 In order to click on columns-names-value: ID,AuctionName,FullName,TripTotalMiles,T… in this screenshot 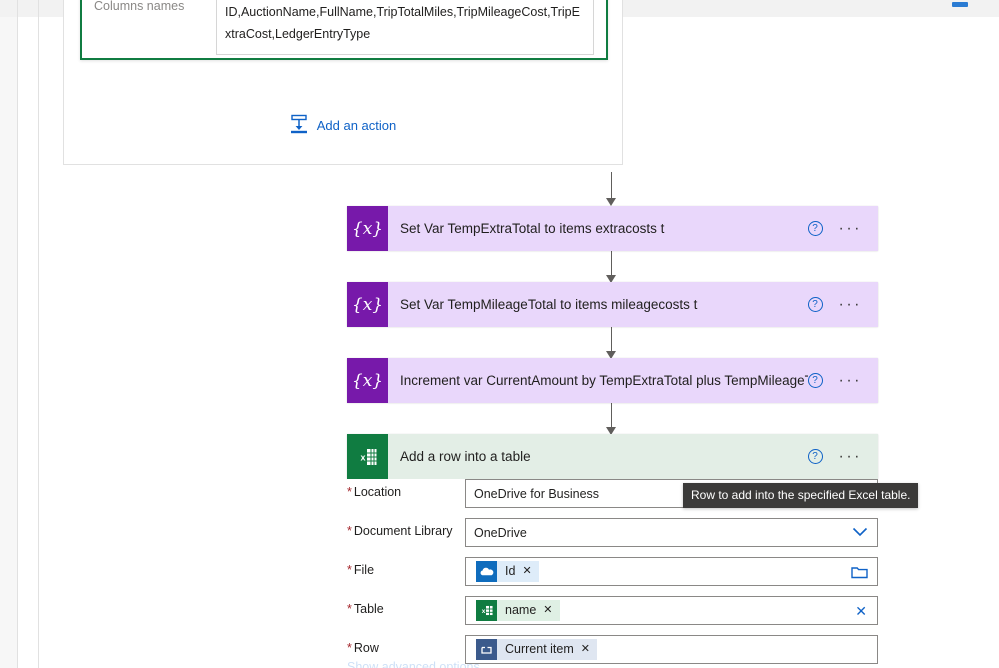, I will do `click(405, 27)`.